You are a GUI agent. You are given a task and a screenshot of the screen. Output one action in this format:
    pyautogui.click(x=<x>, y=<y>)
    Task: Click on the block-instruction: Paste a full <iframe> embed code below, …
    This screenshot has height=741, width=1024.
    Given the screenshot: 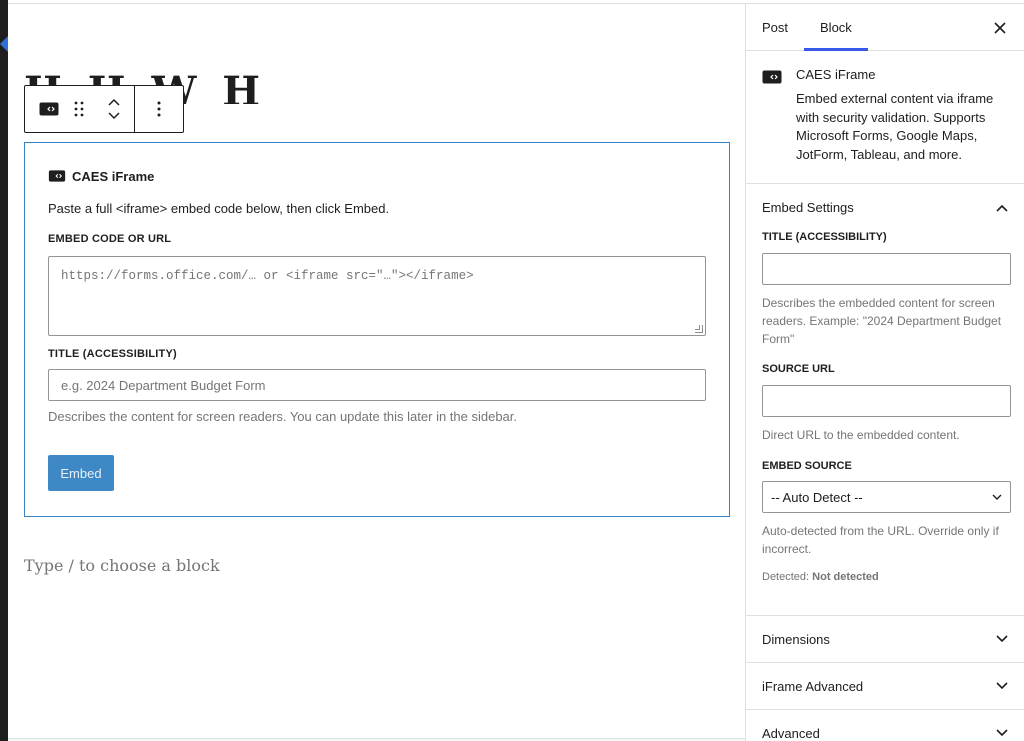 What is the action you would take?
    pyautogui.click(x=219, y=208)
    